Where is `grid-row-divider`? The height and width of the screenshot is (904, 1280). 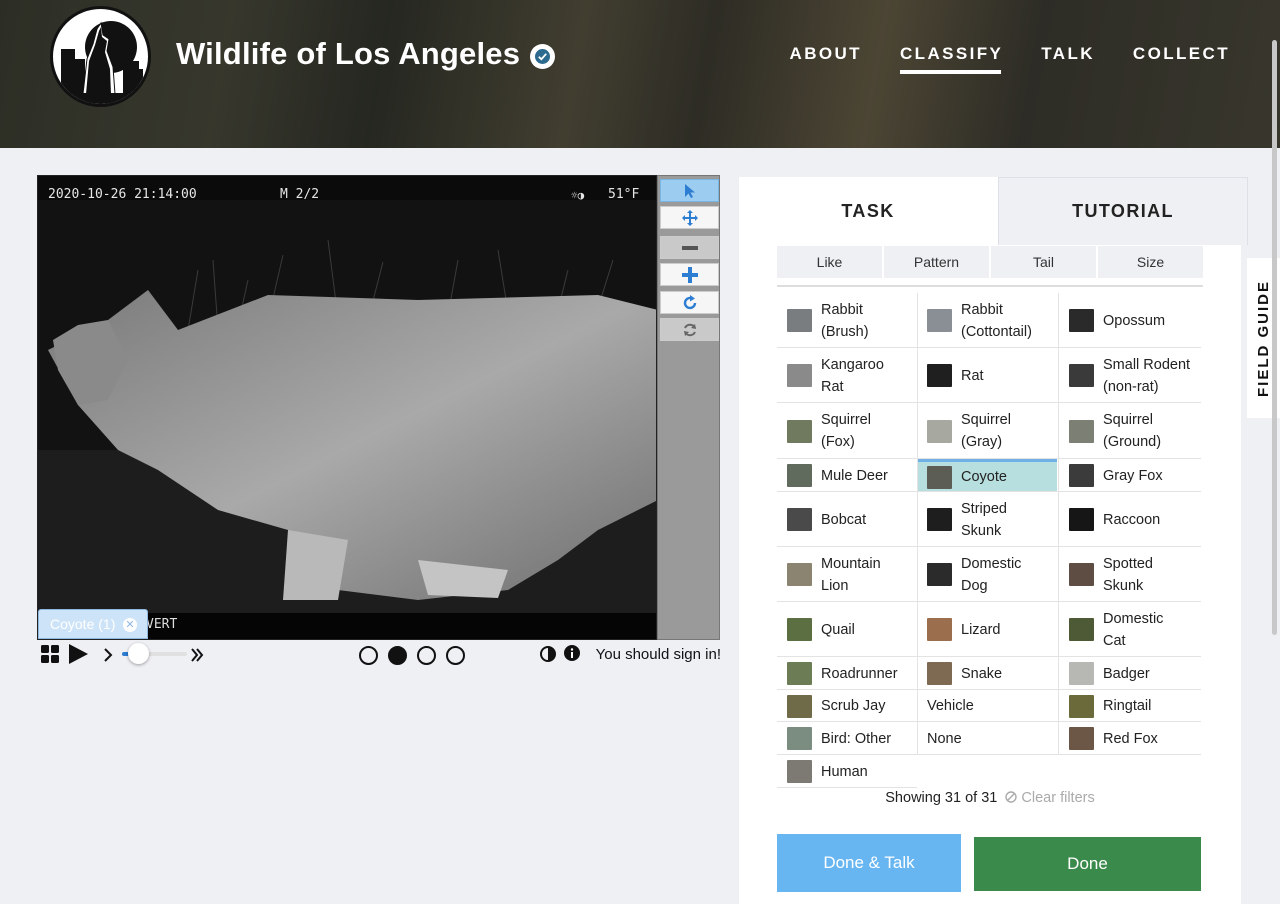 grid-row-divider is located at coordinates (847, 787).